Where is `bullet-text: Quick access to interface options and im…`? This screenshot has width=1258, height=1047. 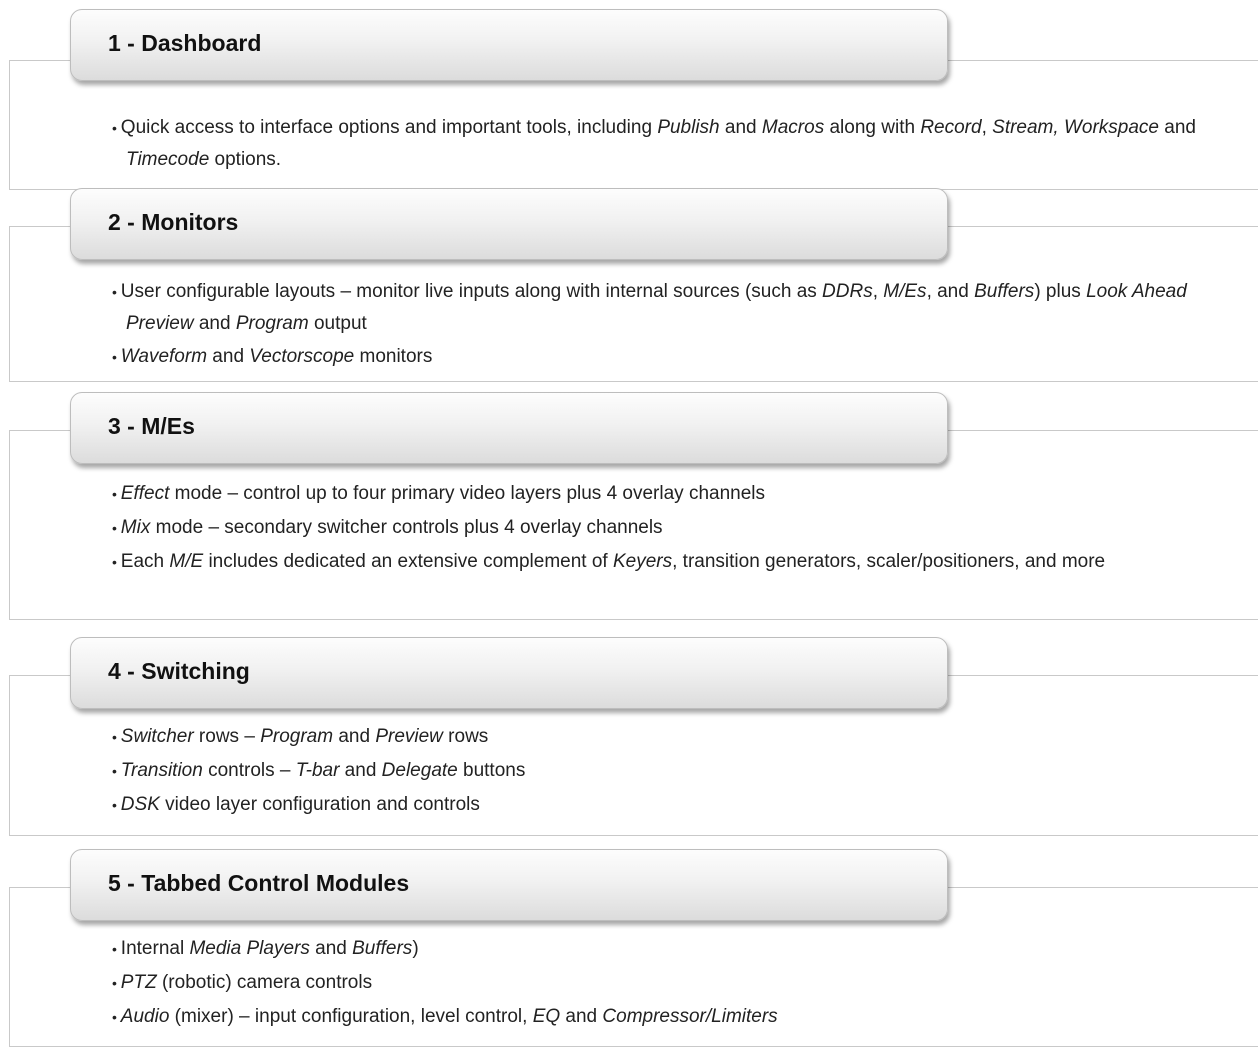 bullet-text: Quick access to interface options and im… is located at coordinates (389, 127).